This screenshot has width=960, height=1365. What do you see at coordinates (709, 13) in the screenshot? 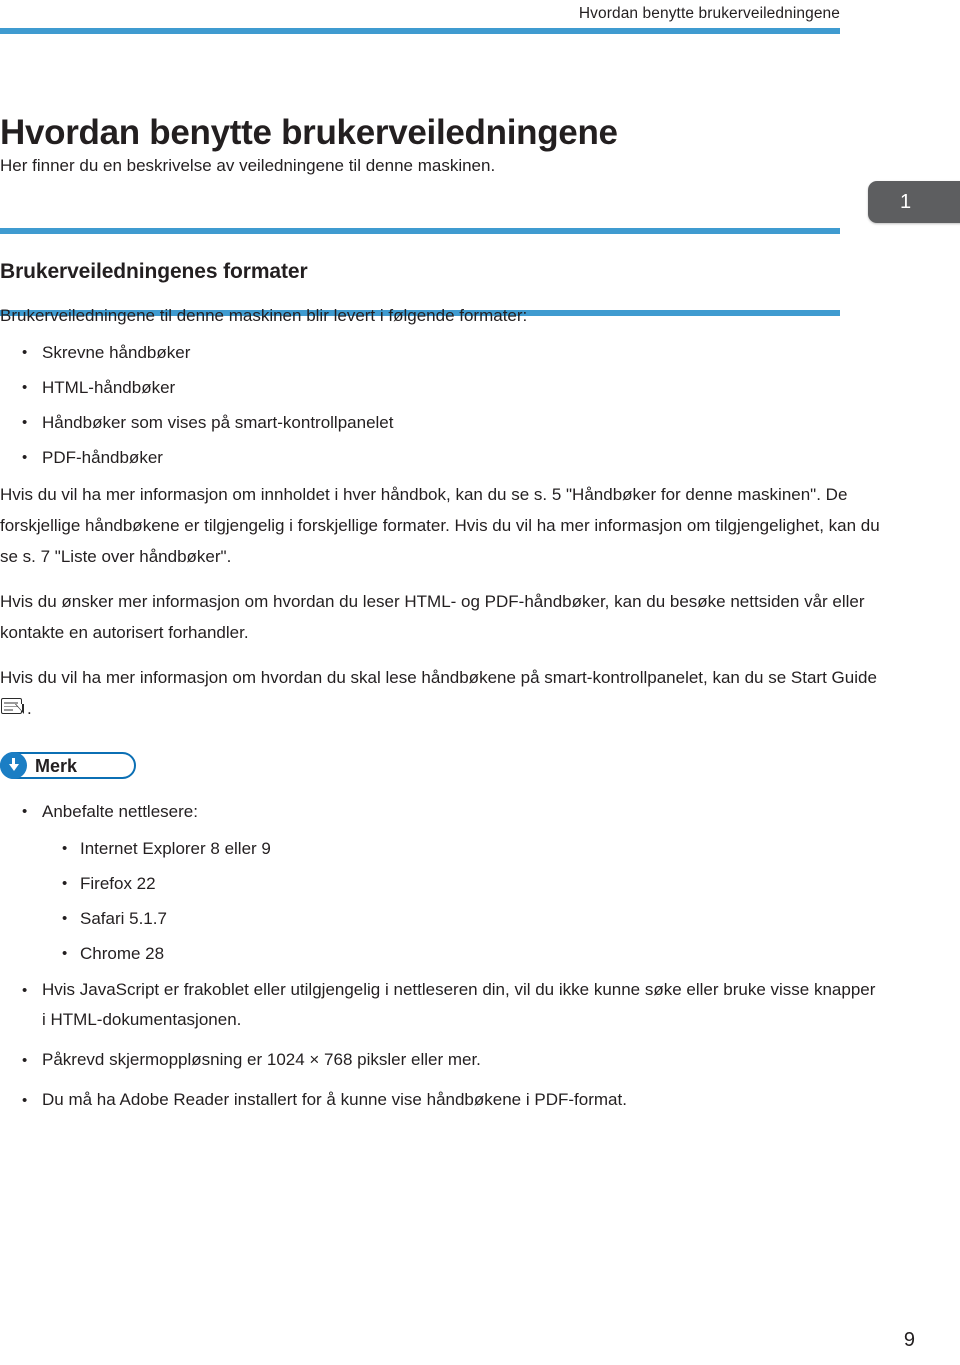
I see `running-header-title: Hvordan benytte brukerveiledningene` at bounding box center [709, 13].